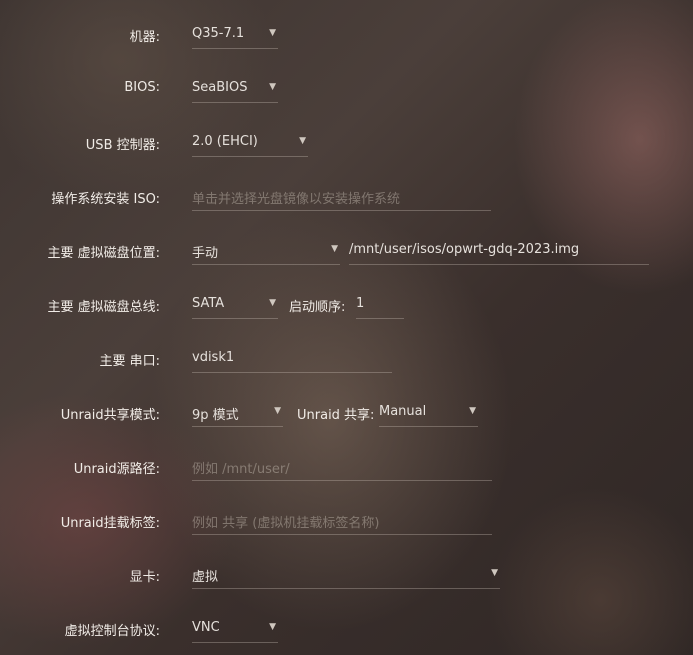  Describe the element at coordinates (428, 412) in the screenshot. I see `unraid-share-select: Manual ▼` at that location.